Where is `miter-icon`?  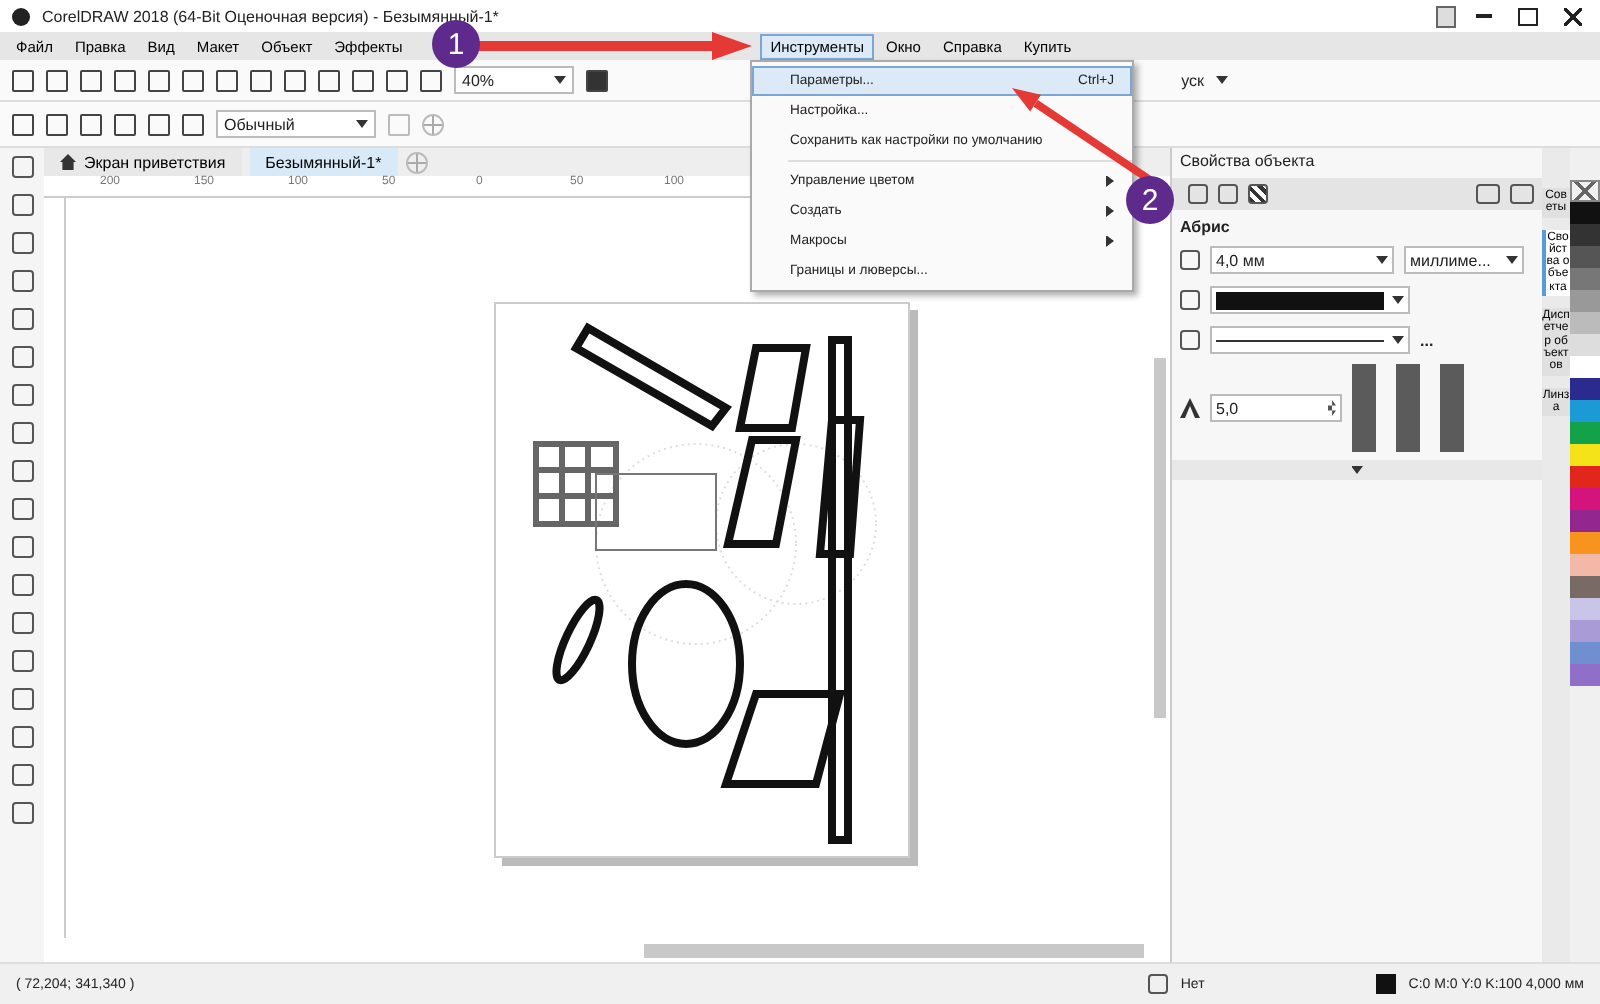 miter-icon is located at coordinates (1190, 408).